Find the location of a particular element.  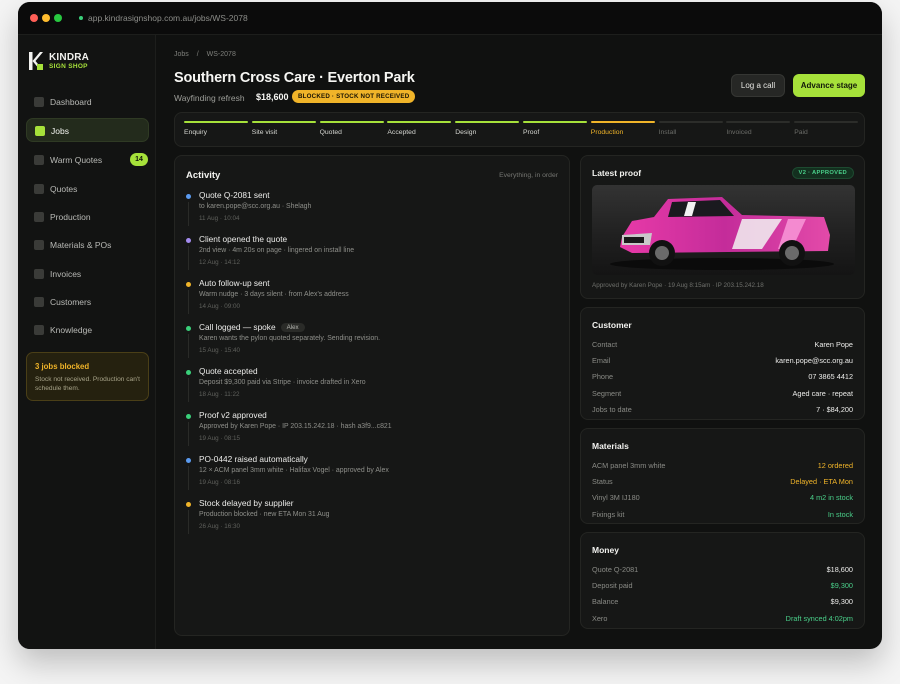

row-label: Status is located at coordinates (602, 482).